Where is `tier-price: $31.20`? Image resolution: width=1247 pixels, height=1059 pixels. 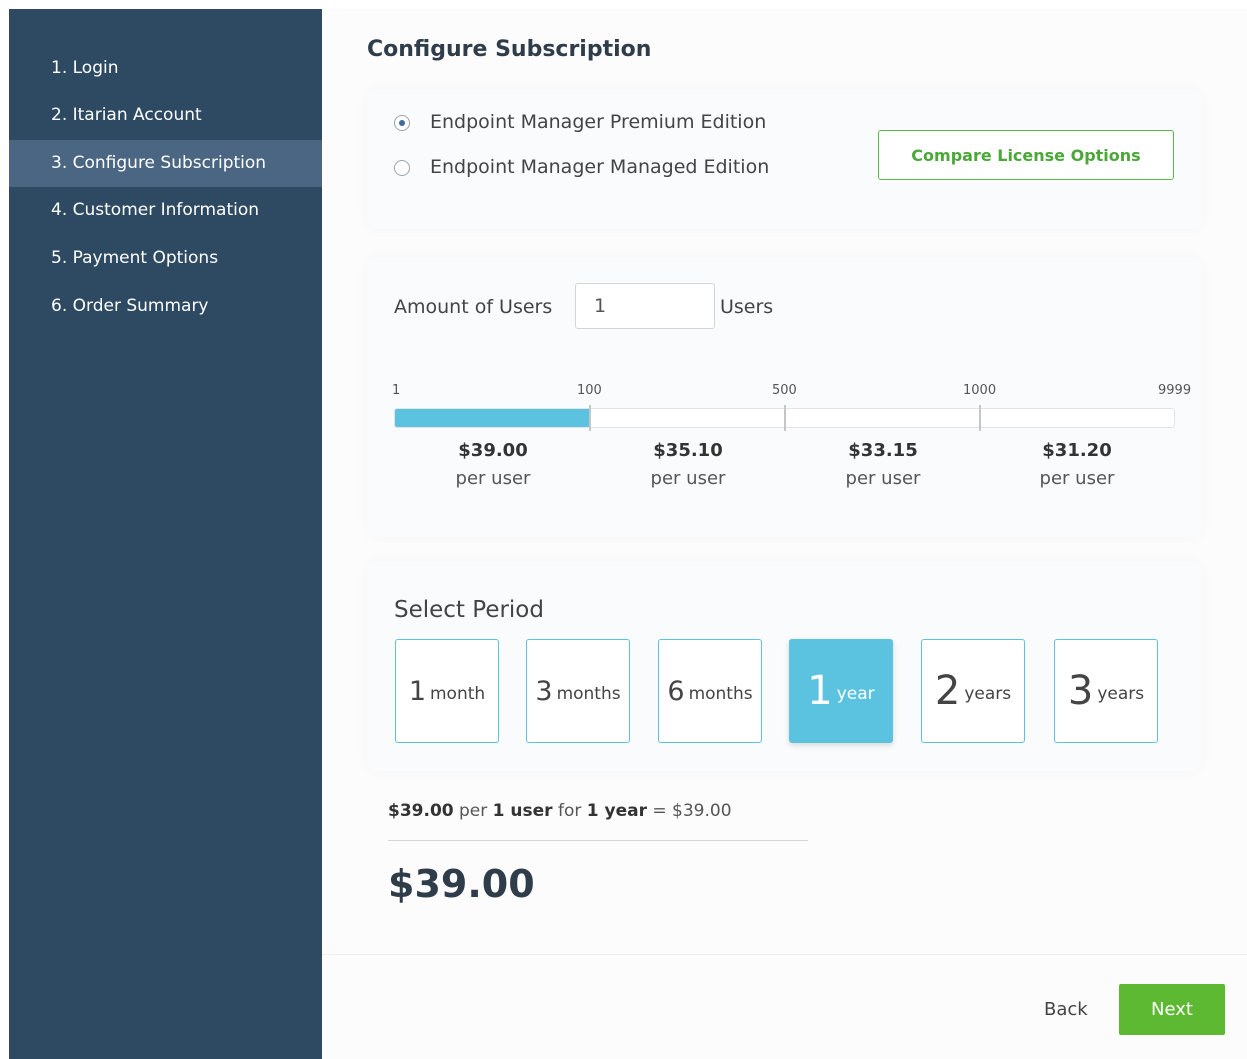 tier-price: $31.20 is located at coordinates (1077, 450).